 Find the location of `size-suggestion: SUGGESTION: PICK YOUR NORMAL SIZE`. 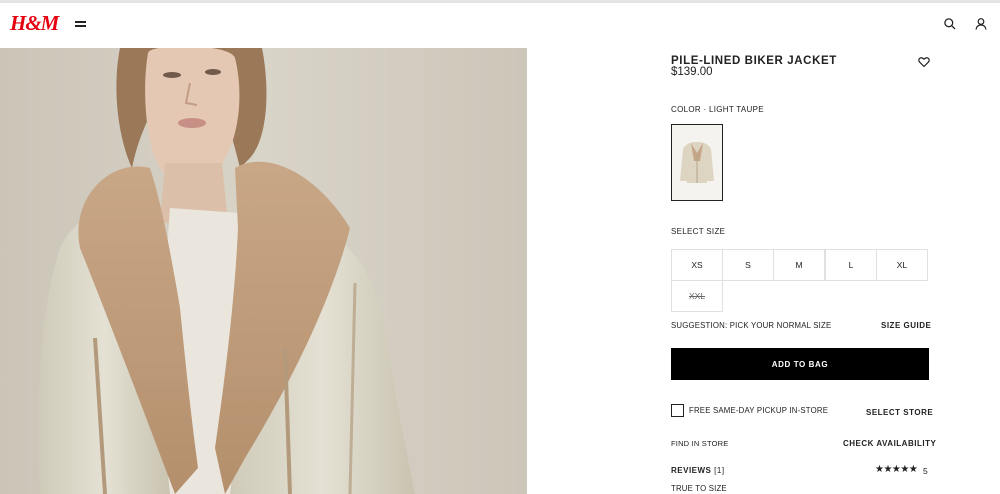

size-suggestion: SUGGESTION: PICK YOUR NORMAL SIZE is located at coordinates (751, 325).